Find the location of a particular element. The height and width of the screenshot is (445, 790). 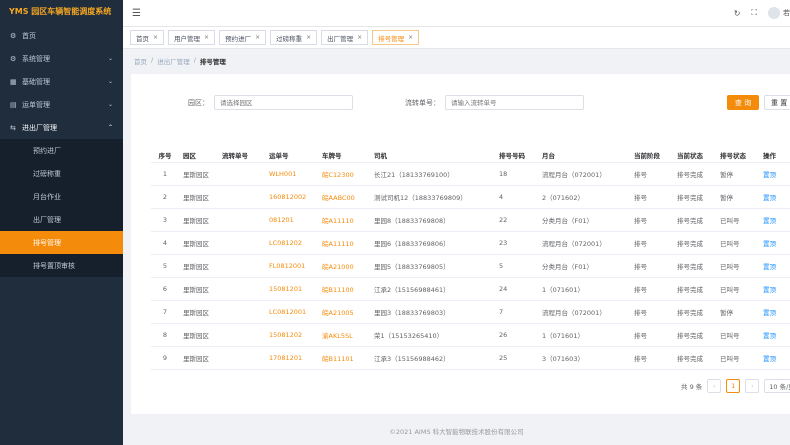

sidebar-subitem-0: 预约进厂 is located at coordinates (61, 150).